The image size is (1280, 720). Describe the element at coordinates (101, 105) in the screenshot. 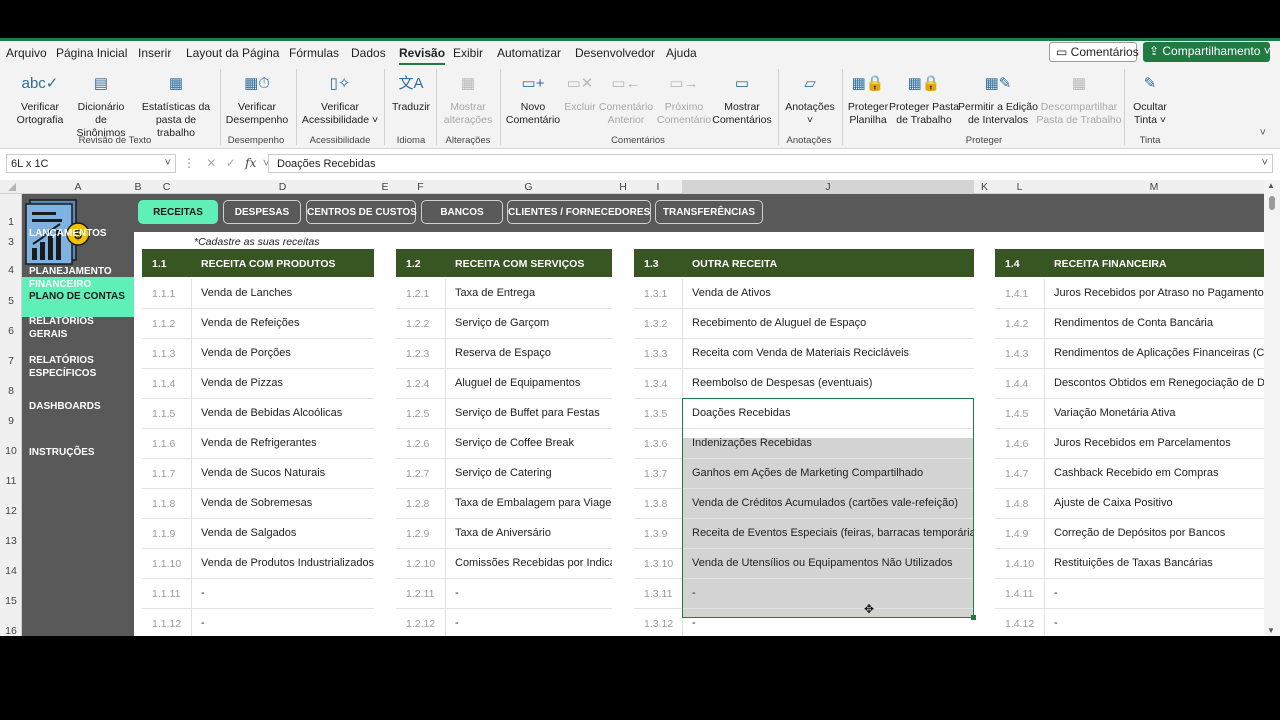

I see `ribbon-button-dicionario-de-sinonimos: ▤ Dicionário de Sinônimos` at that location.